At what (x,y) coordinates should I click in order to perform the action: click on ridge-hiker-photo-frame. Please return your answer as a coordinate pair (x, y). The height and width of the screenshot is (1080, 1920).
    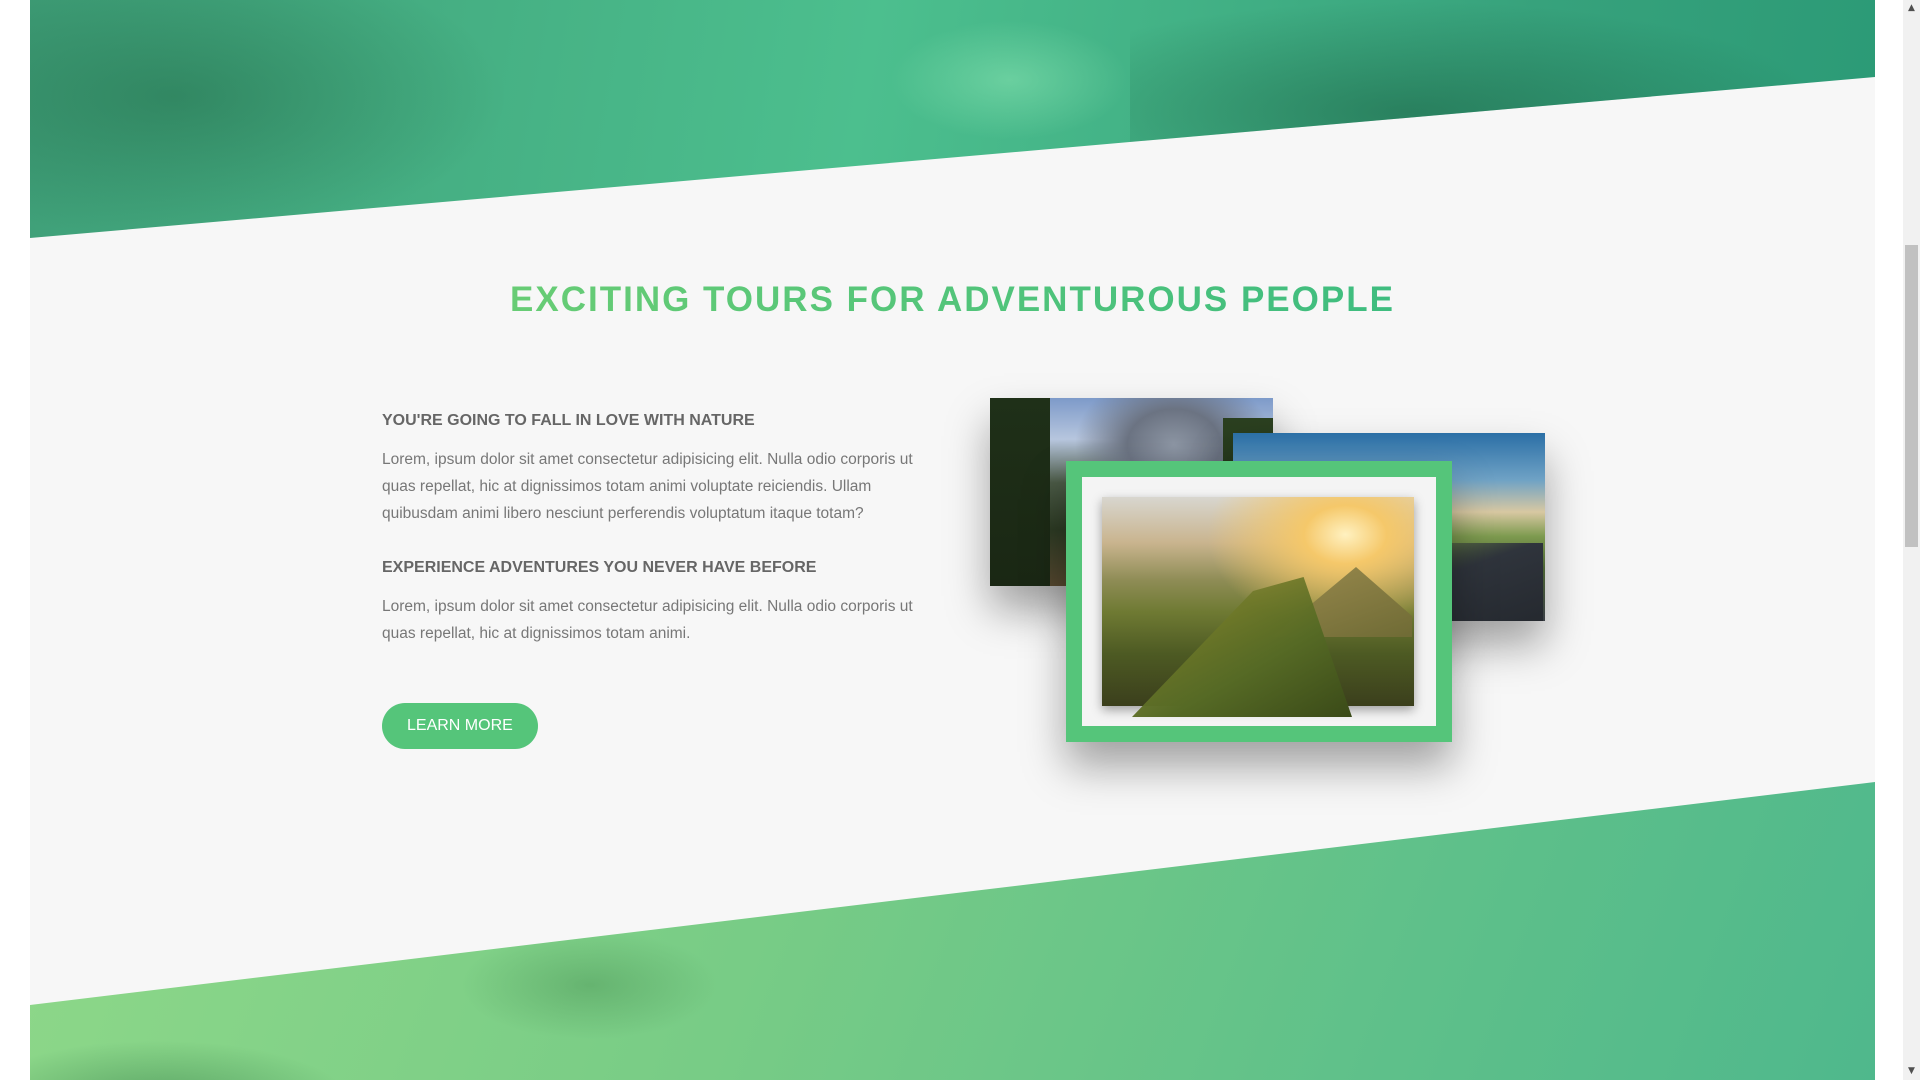
    Looking at the image, I should click on (1259, 601).